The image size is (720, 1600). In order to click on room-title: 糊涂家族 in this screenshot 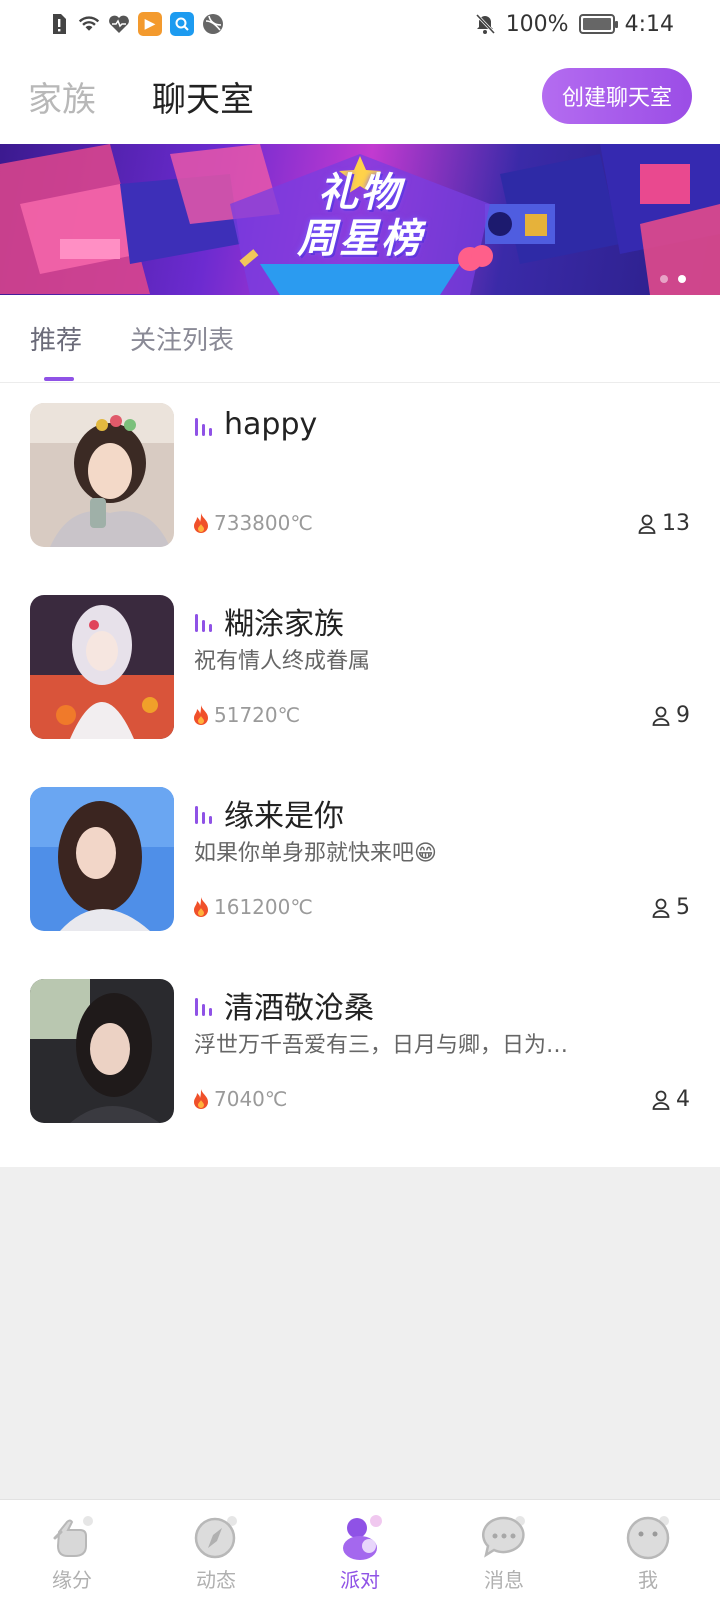, I will do `click(269, 621)`.